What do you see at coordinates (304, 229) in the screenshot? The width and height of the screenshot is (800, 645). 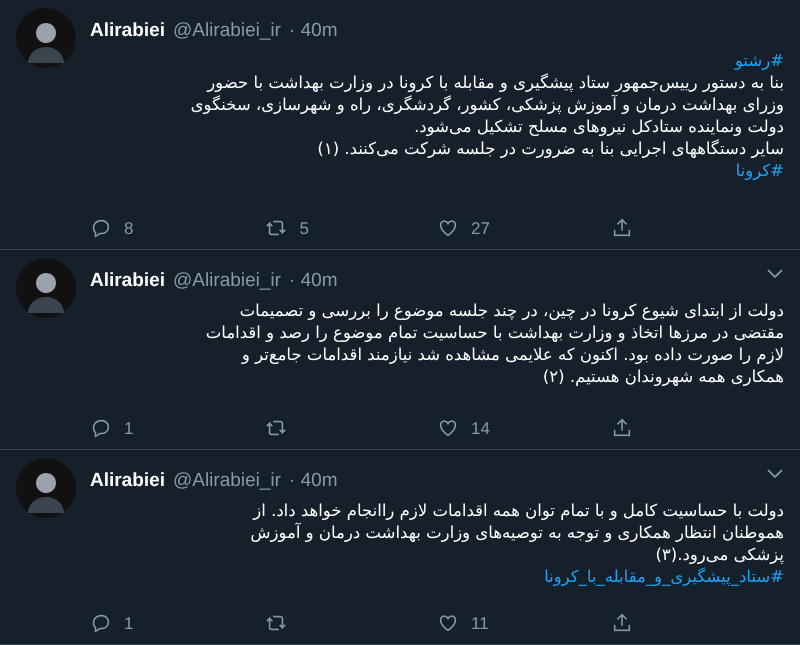 I see `retweet-count: 5` at bounding box center [304, 229].